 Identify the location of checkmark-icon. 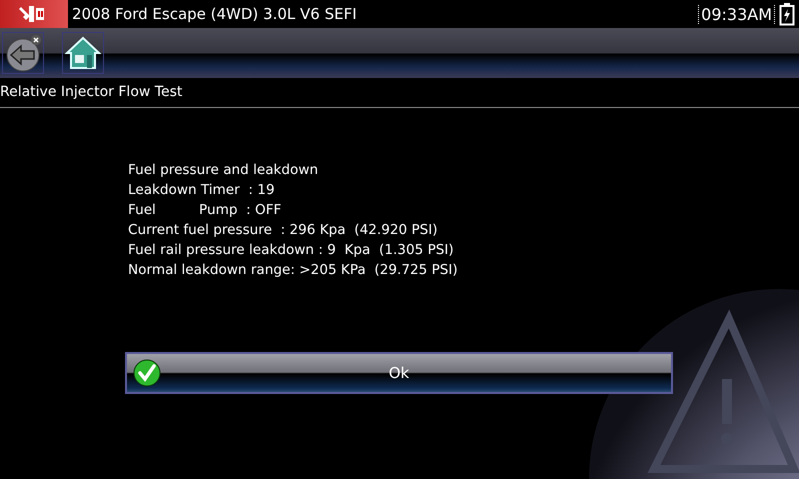
(147, 373).